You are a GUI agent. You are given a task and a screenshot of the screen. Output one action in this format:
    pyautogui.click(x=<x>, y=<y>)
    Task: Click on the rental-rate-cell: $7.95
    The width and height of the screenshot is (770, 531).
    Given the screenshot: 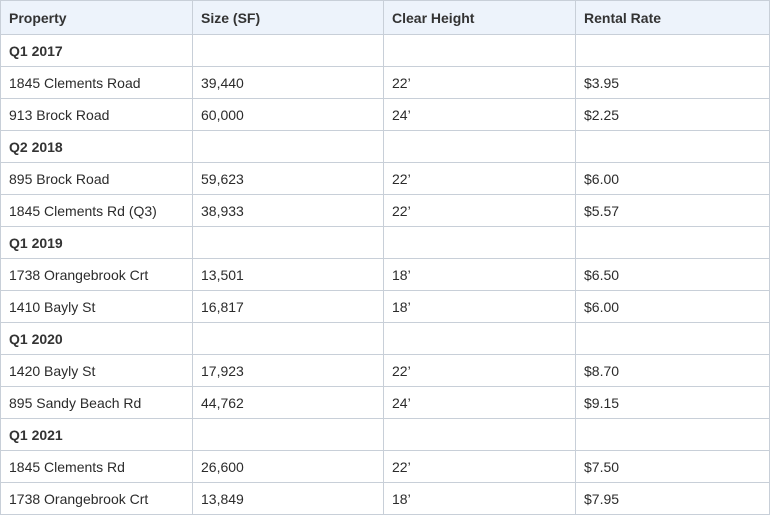 What is the action you would take?
    pyautogui.click(x=672, y=498)
    